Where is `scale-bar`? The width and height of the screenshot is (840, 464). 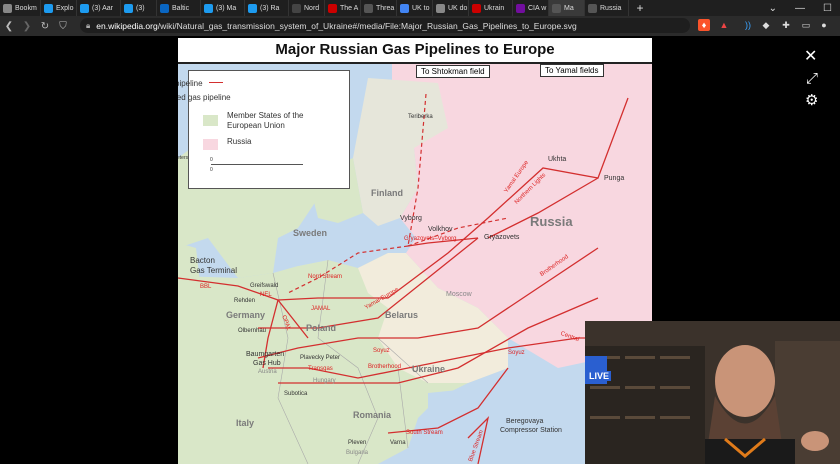 scale-bar is located at coordinates (257, 164).